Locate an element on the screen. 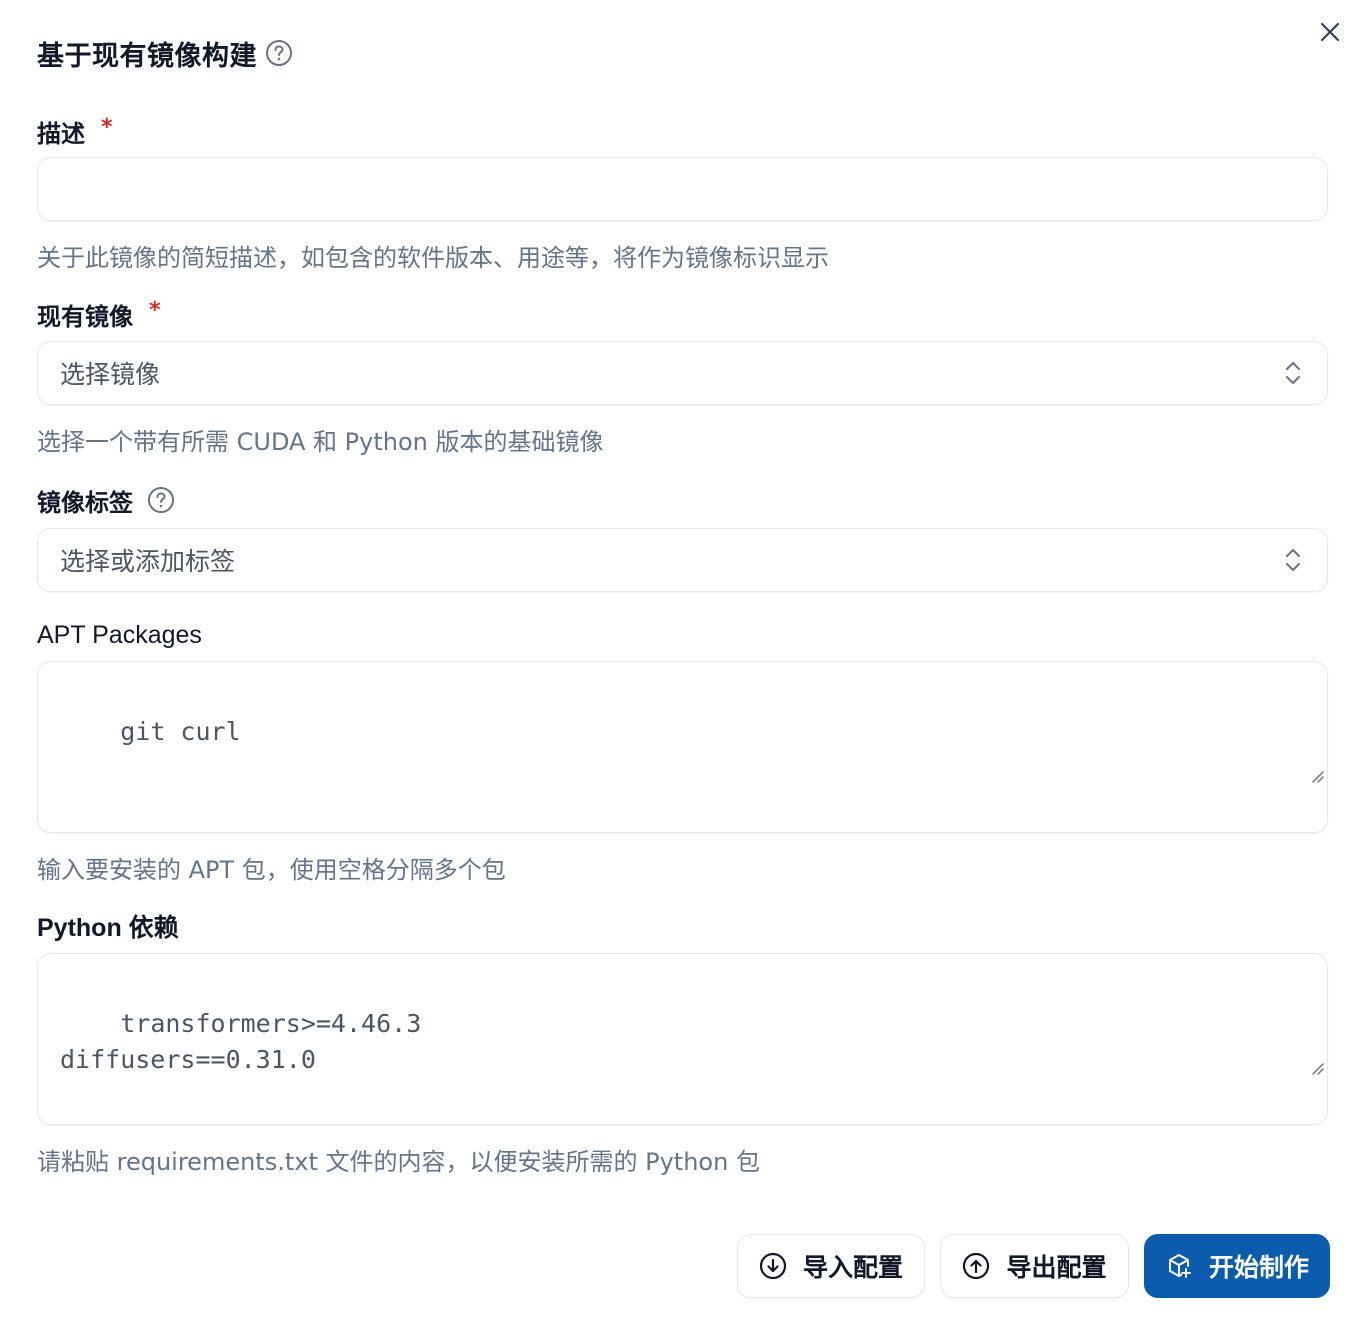  existing-image-placeholder: 选择镜像 is located at coordinates (110, 374).